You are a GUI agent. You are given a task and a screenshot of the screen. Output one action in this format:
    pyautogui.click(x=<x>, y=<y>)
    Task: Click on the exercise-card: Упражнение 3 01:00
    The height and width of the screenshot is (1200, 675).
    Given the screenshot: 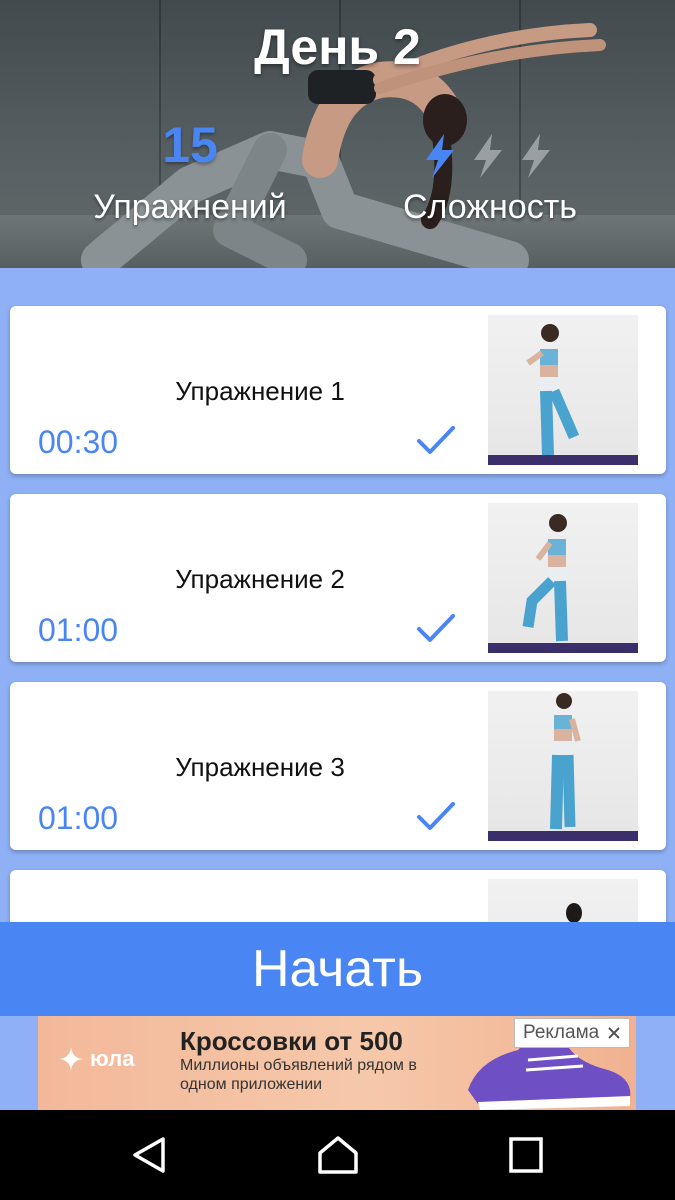 What is the action you would take?
    pyautogui.click(x=338, y=766)
    